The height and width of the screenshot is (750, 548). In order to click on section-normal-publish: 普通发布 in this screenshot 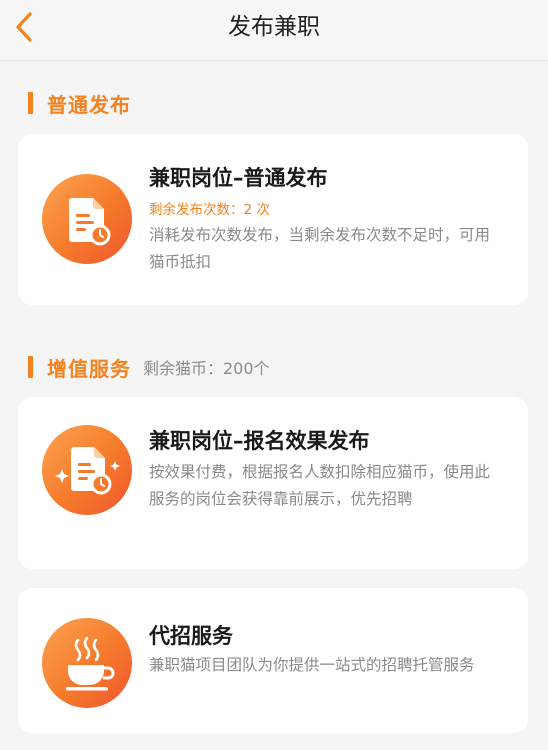, I will do `click(79, 103)`.